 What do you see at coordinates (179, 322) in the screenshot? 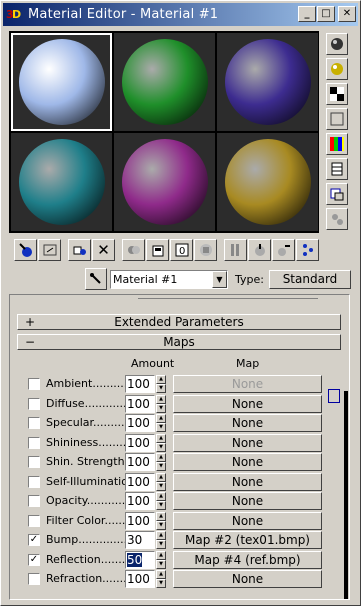
I see `extended-parameters-rollout: + Extended Parameters` at bounding box center [179, 322].